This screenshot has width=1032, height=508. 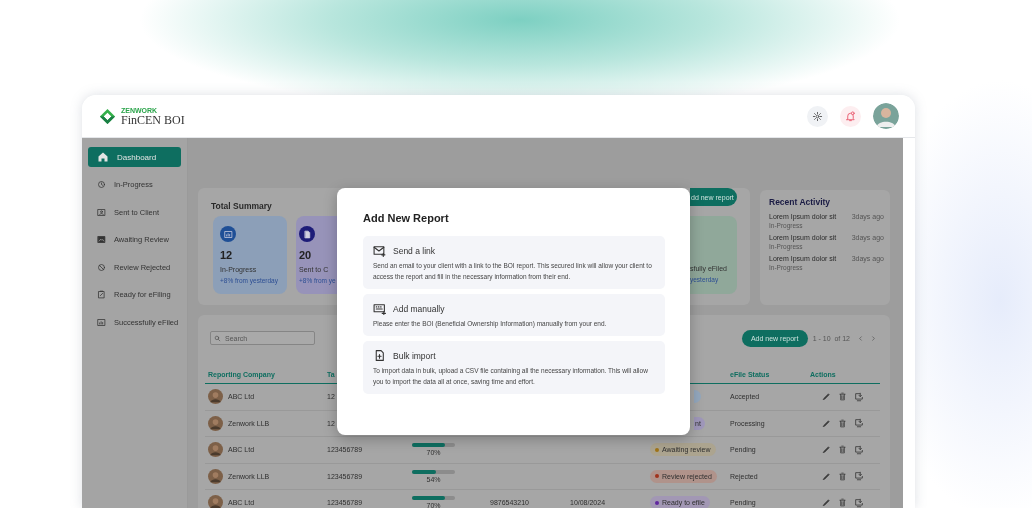 I want to click on brand-name: FinCEN BOI, so click(x=153, y=119).